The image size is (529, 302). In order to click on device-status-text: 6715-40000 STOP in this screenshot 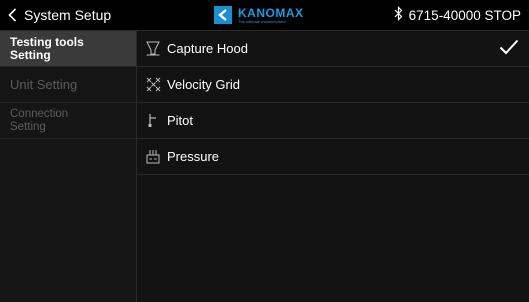, I will do `click(464, 15)`.